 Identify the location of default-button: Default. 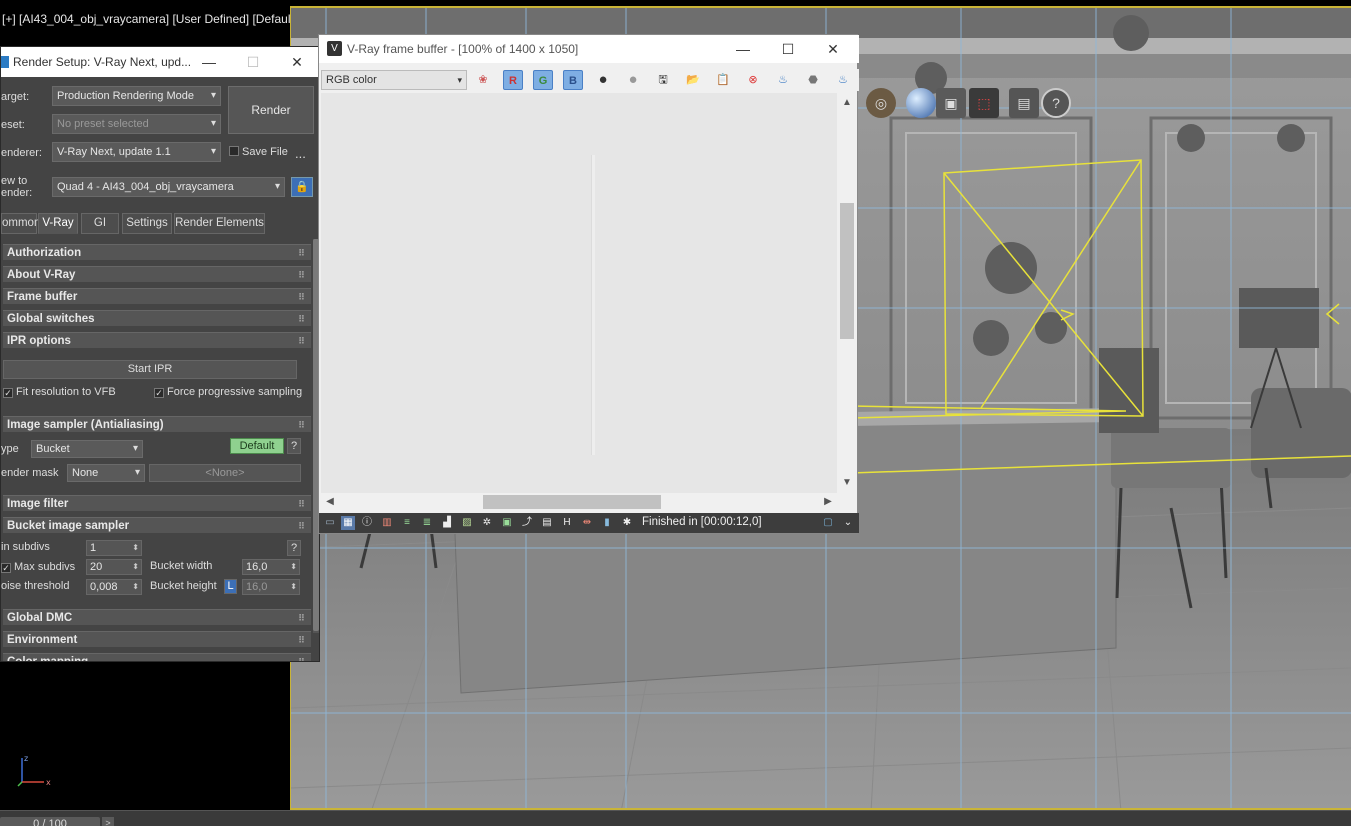
(257, 446).